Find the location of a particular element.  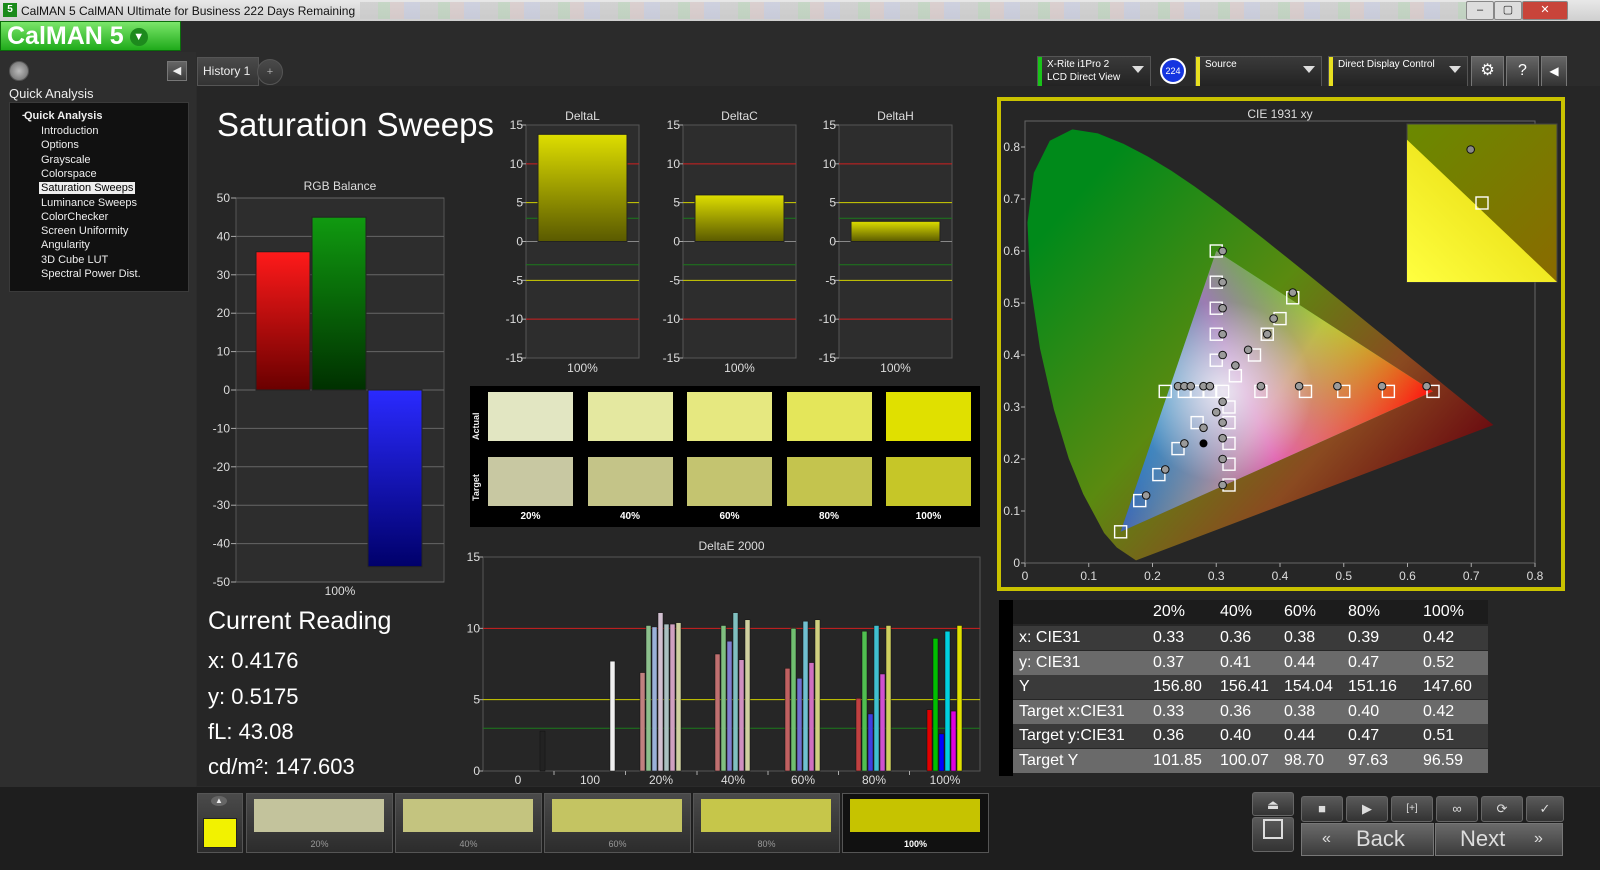

back-label: Back is located at coordinates (1380, 838).